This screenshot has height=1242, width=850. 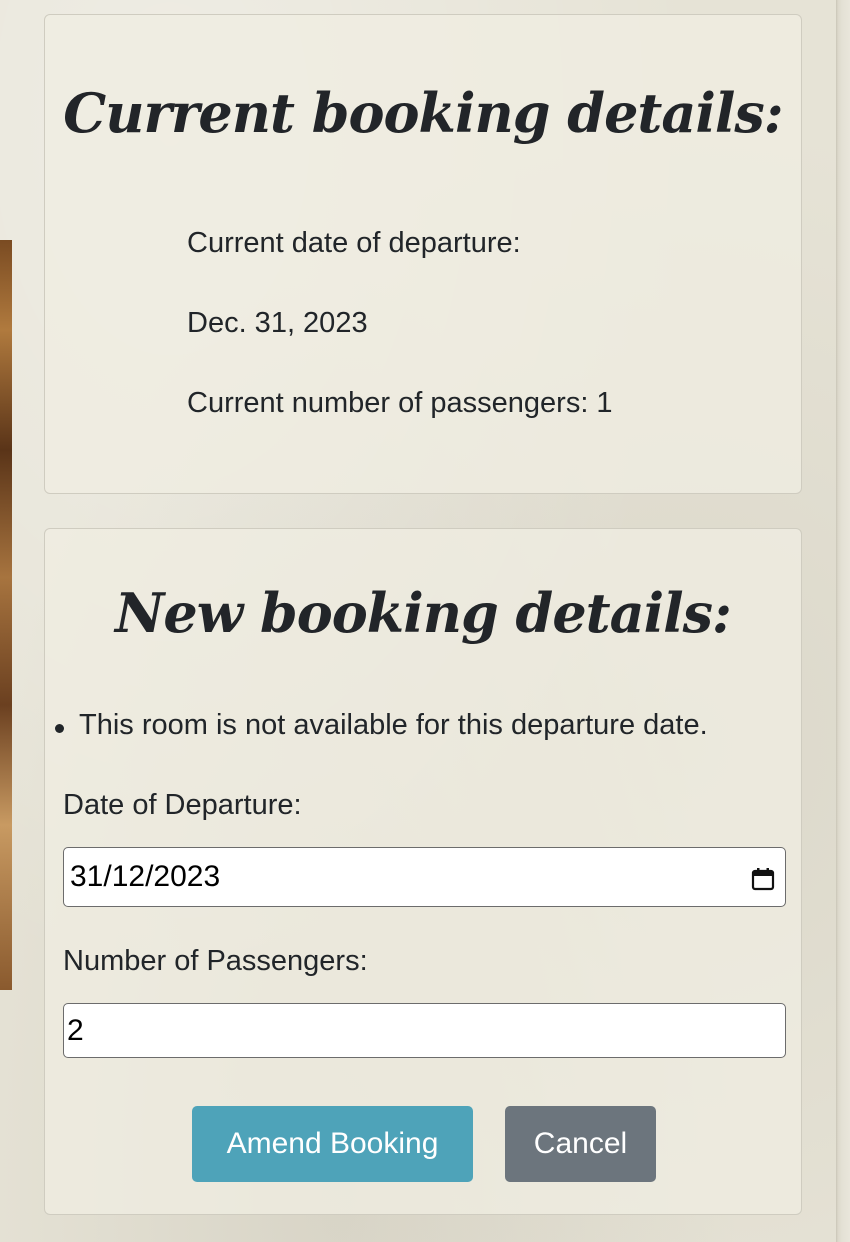 What do you see at coordinates (354, 243) in the screenshot?
I see `current-departure-label: Current date of departure:` at bounding box center [354, 243].